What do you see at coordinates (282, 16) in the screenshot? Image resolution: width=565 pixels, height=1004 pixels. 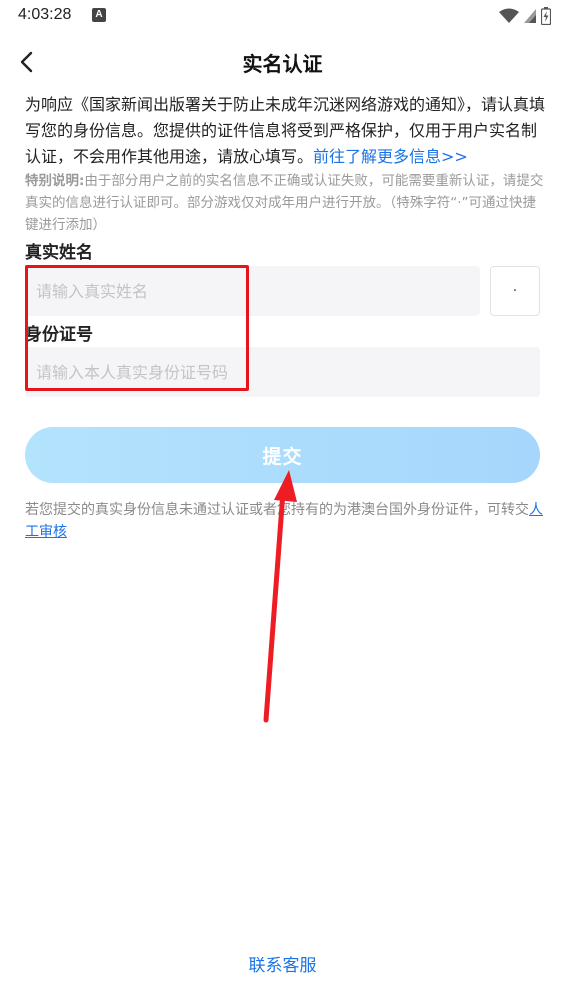 I see `status-bar: 4:03:28 A` at bounding box center [282, 16].